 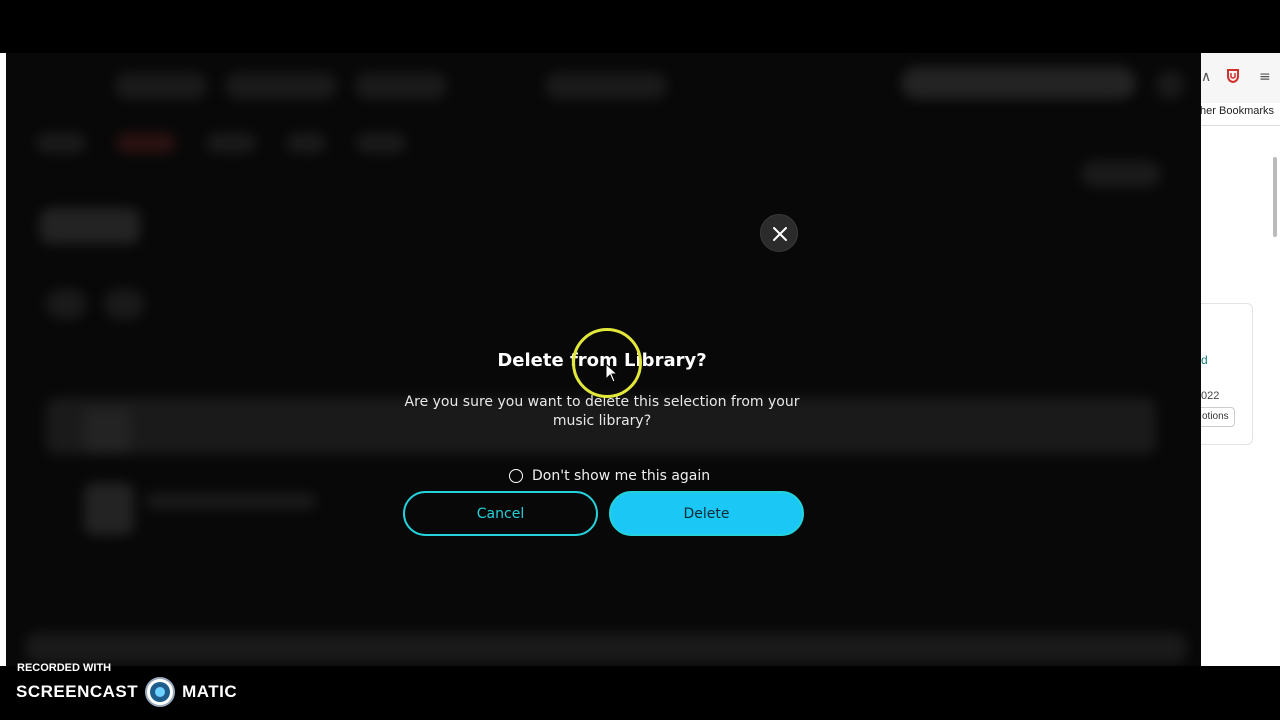 I want to click on browser-card-link: d, so click(x=1204, y=360).